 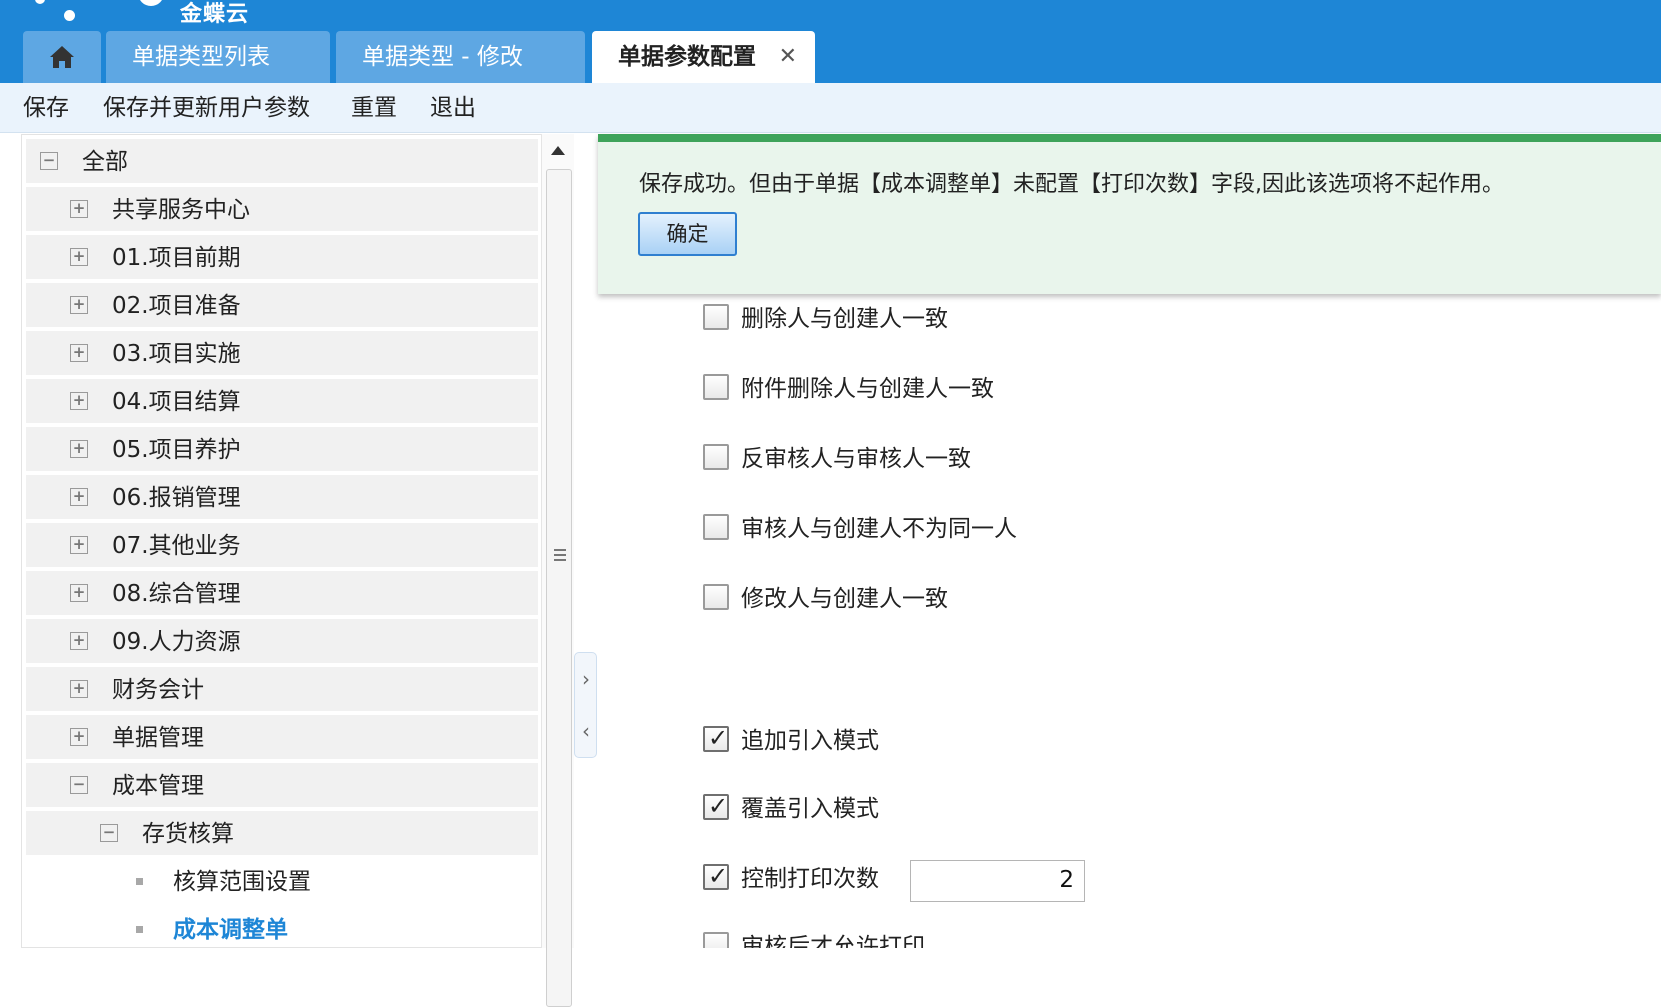 I want to click on tree-node-label: 单据管理, so click(x=158, y=738).